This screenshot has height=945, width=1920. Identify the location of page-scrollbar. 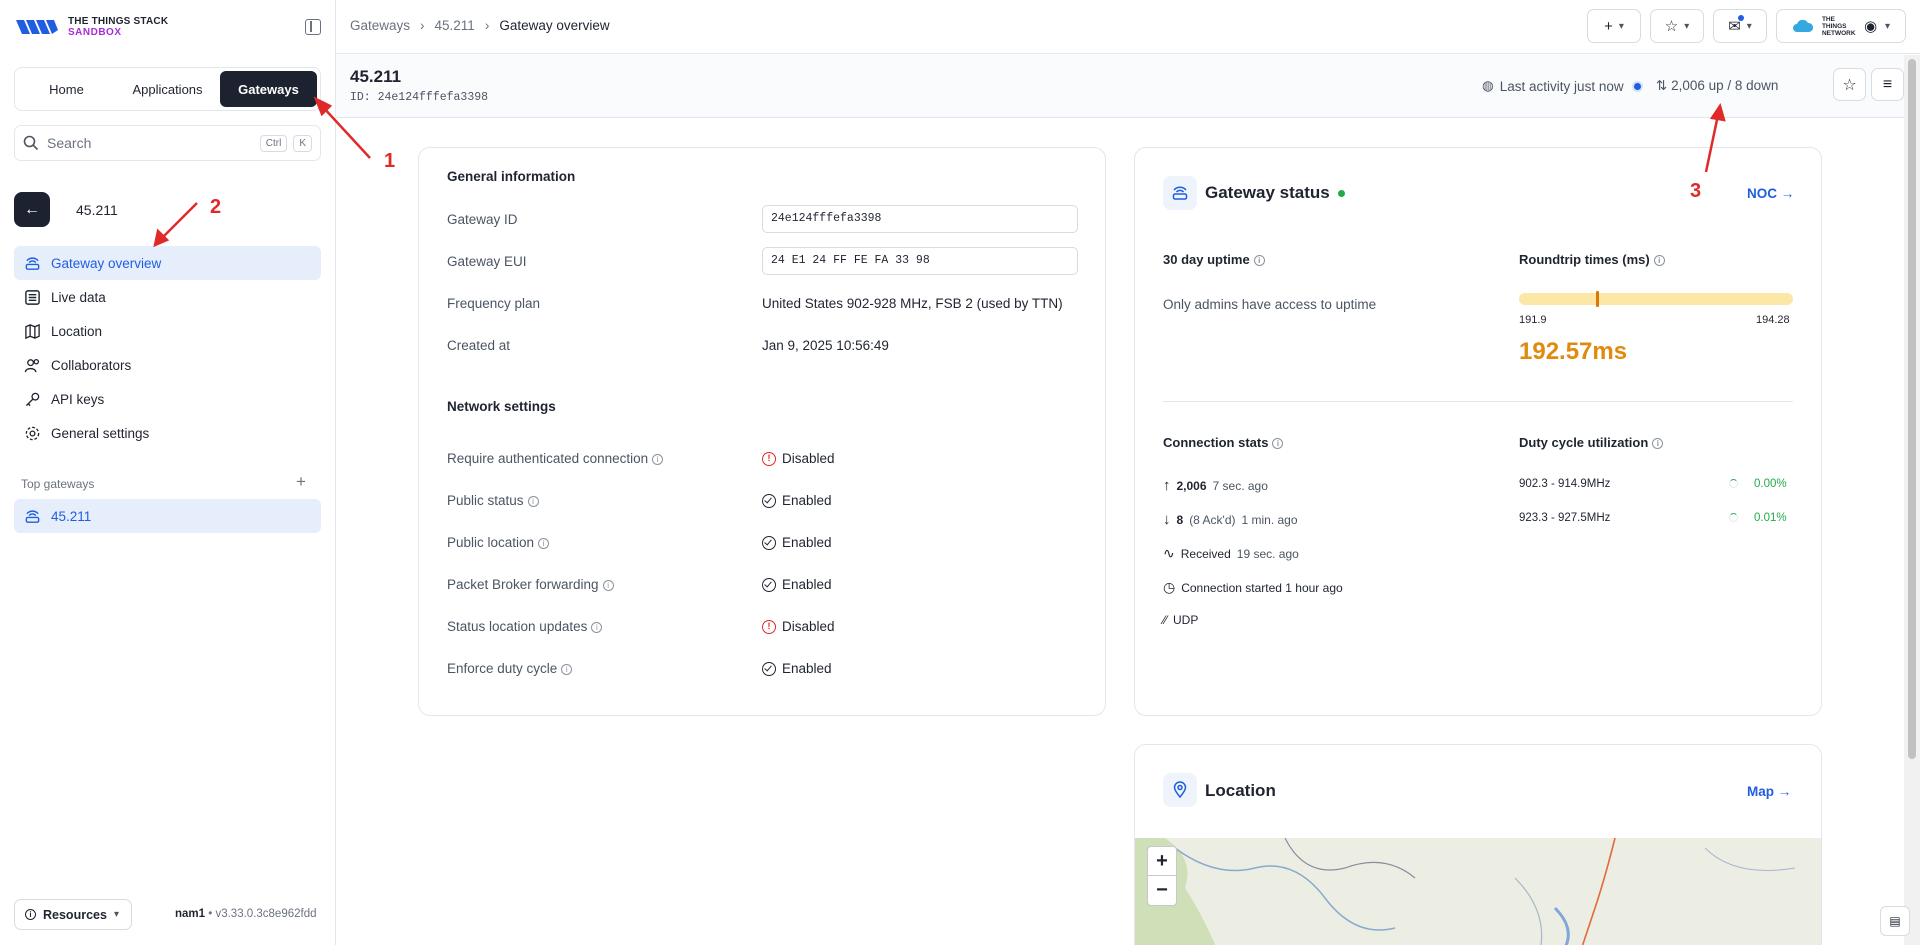
(1912, 500).